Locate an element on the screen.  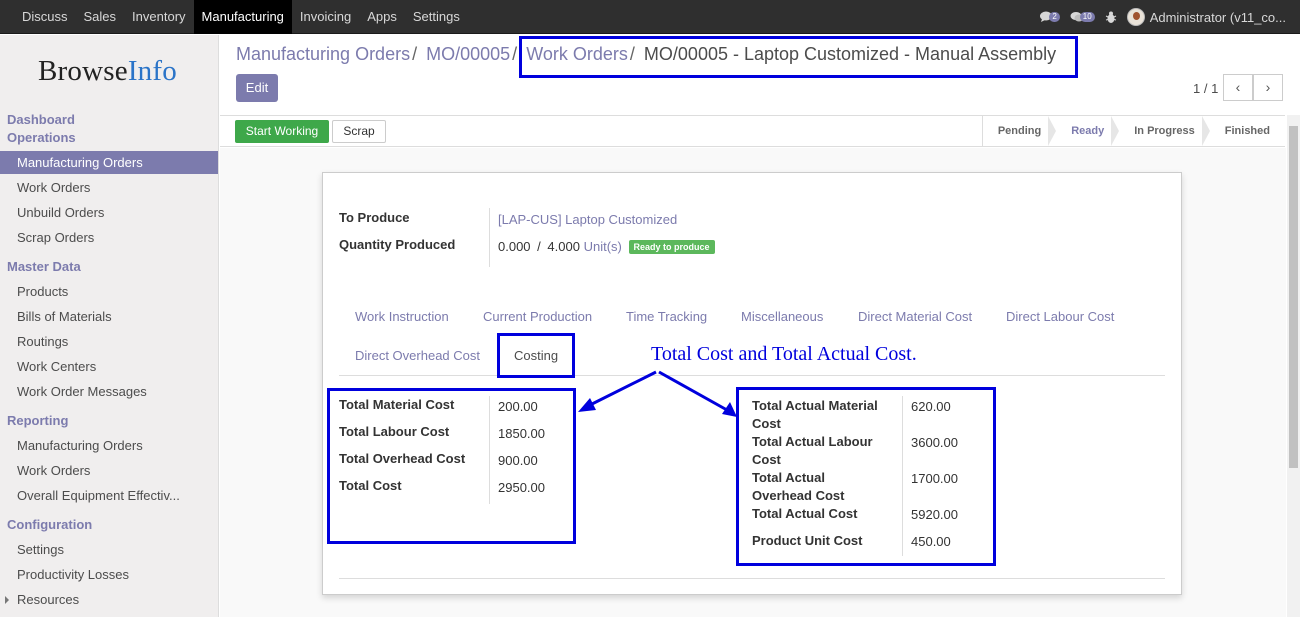
tab-work-instruction: Work Instruction is located at coordinates (402, 316).